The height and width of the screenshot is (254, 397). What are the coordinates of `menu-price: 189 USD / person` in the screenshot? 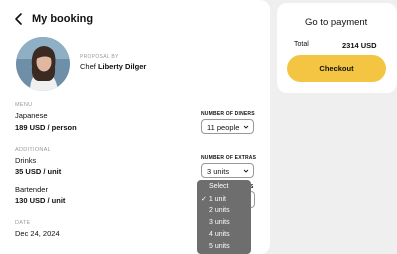 It's located at (46, 127).